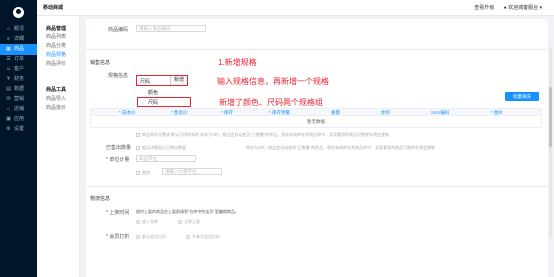  What do you see at coordinates (56, 36) in the screenshot?
I see `subnav-item-goods-list: 商品列表` at bounding box center [56, 36].